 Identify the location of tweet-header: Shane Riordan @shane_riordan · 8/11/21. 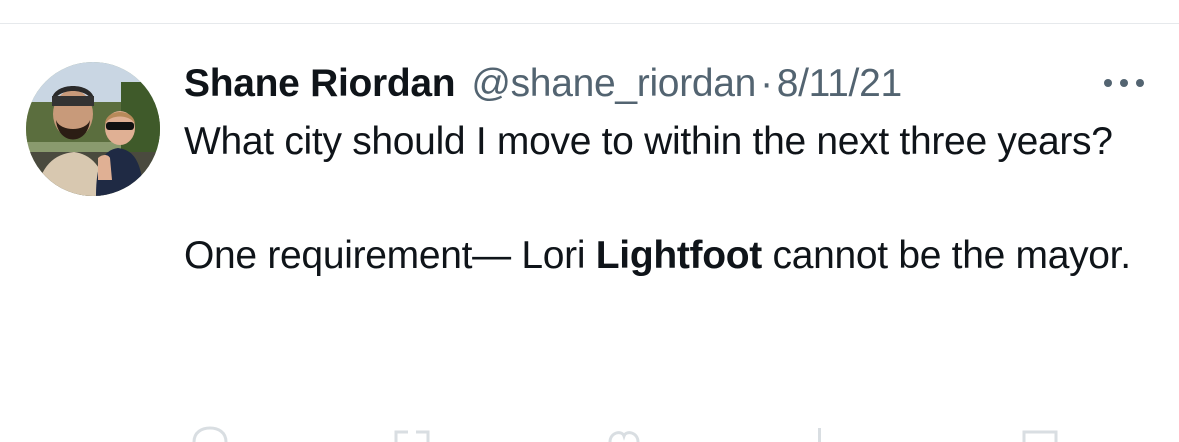
(543, 84).